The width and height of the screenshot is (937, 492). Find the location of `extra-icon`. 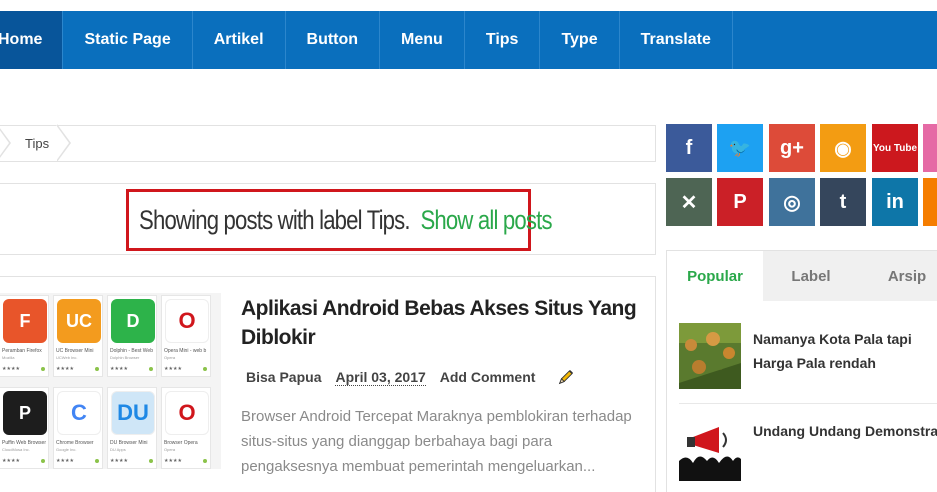

extra-icon is located at coordinates (930, 148).